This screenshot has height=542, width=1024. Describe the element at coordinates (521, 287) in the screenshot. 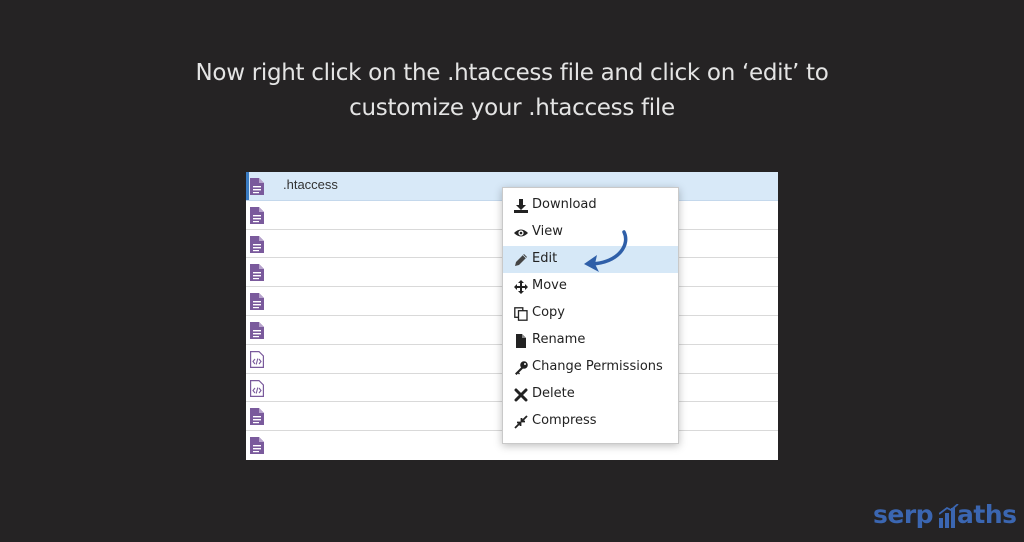

I see `move-icon` at that location.